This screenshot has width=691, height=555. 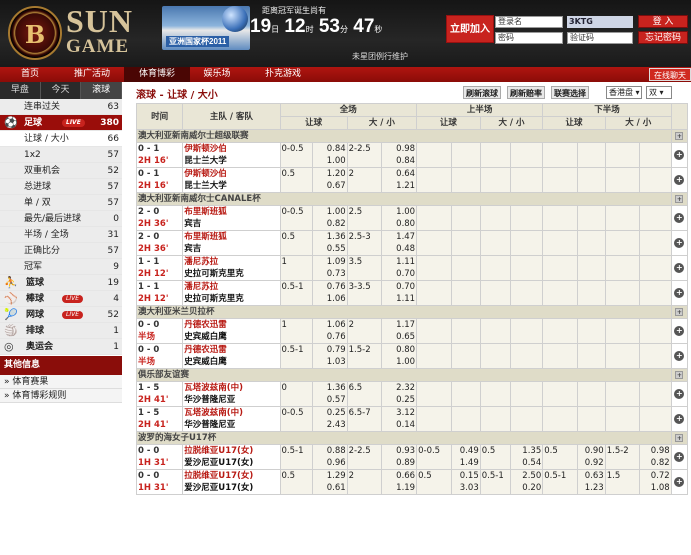 I want to click on full-ou-odds: 1.47 0.48, so click(x=399, y=243).